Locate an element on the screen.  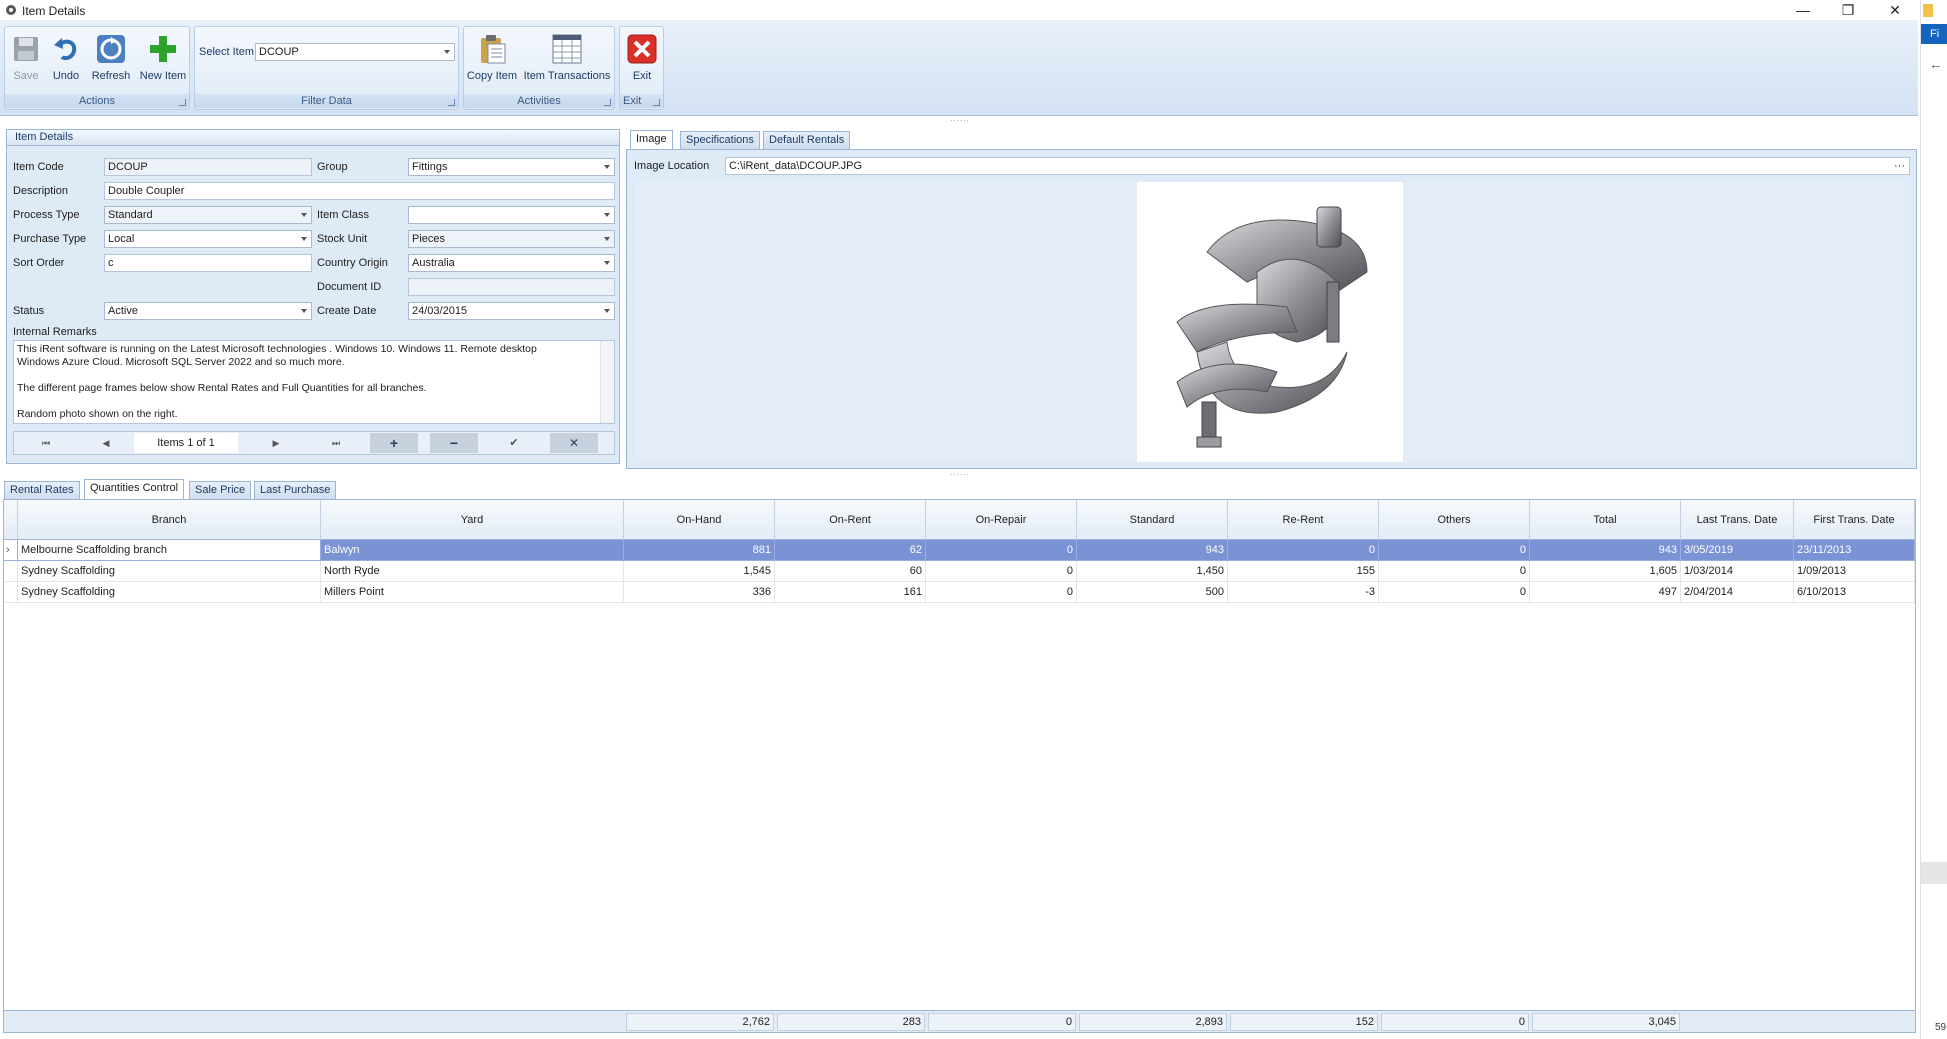
cell-first-trans-date: 6/10/2013 is located at coordinates (1854, 592).